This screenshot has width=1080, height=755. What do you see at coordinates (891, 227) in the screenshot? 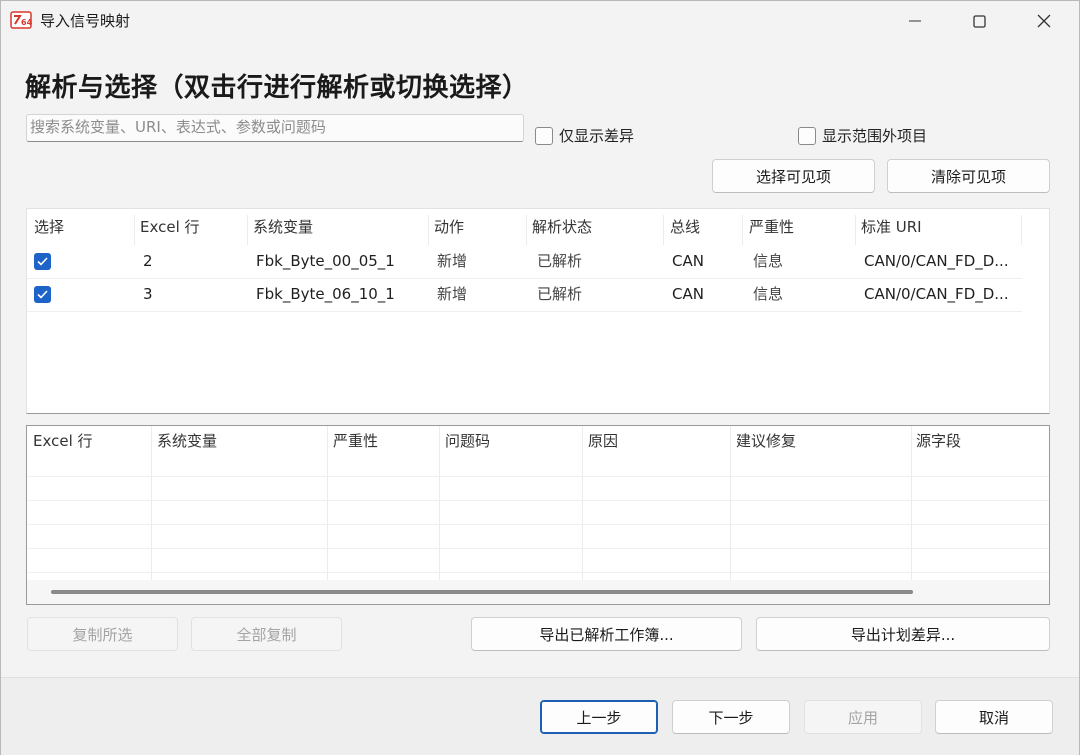
I see `column-header-uri: 标准 URI` at bounding box center [891, 227].